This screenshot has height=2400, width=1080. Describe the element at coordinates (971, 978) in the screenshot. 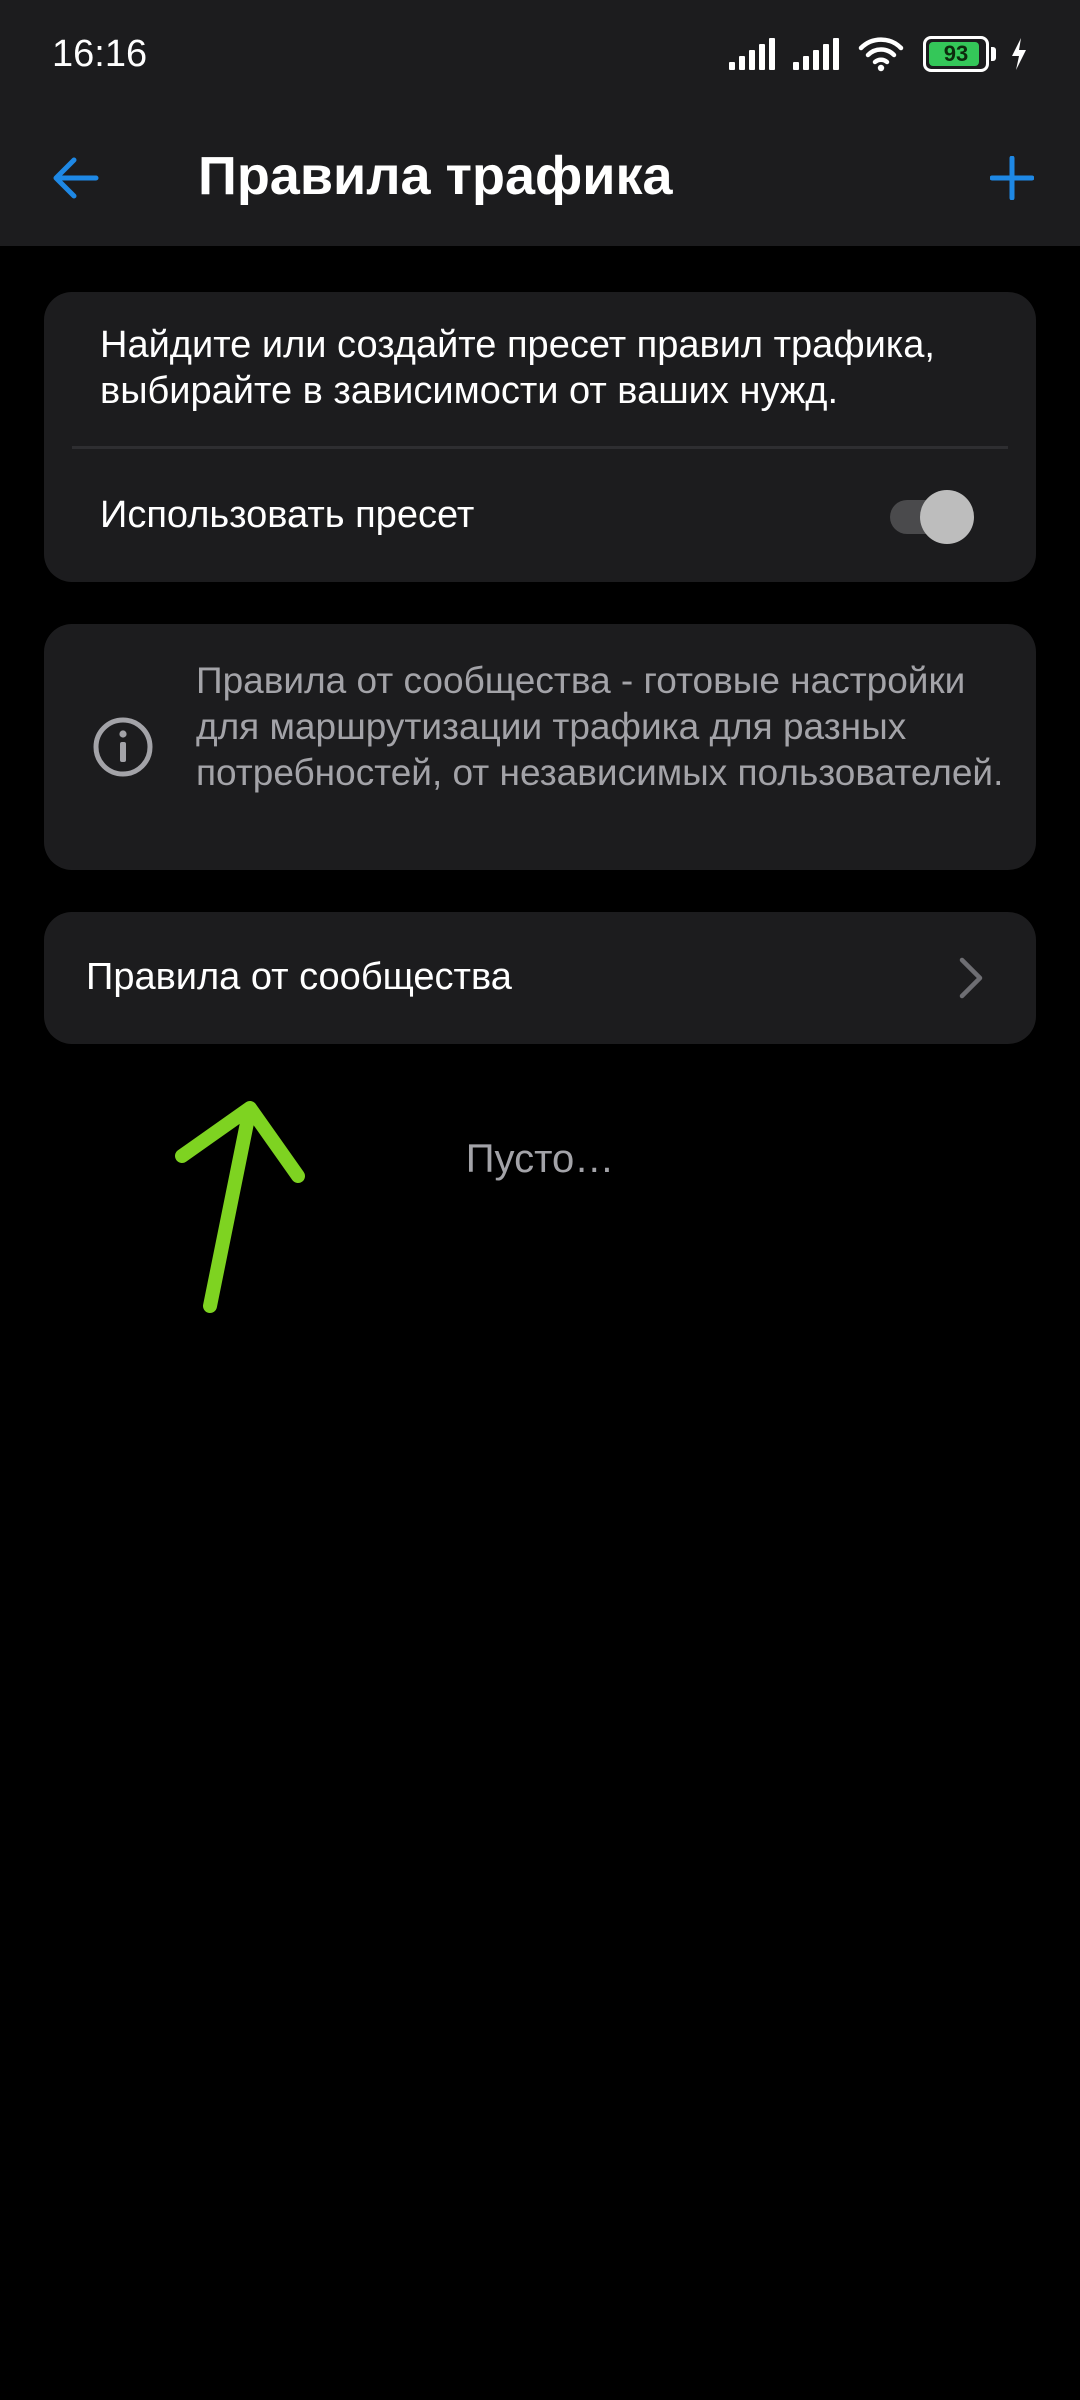

I see `chevron-right-icon` at that location.